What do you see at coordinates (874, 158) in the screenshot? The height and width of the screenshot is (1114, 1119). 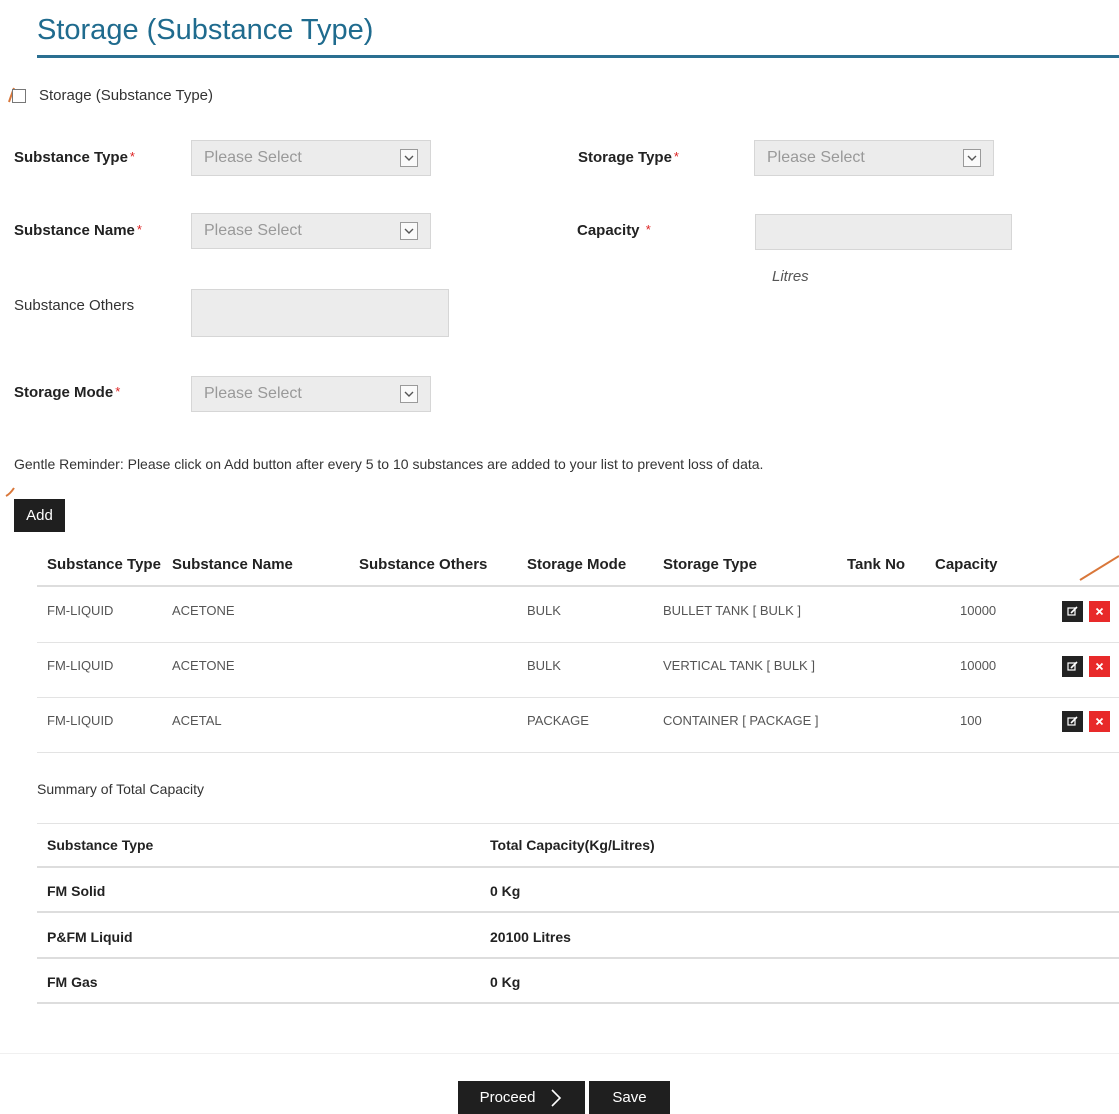 I see `storage-type-select: Please Select` at bounding box center [874, 158].